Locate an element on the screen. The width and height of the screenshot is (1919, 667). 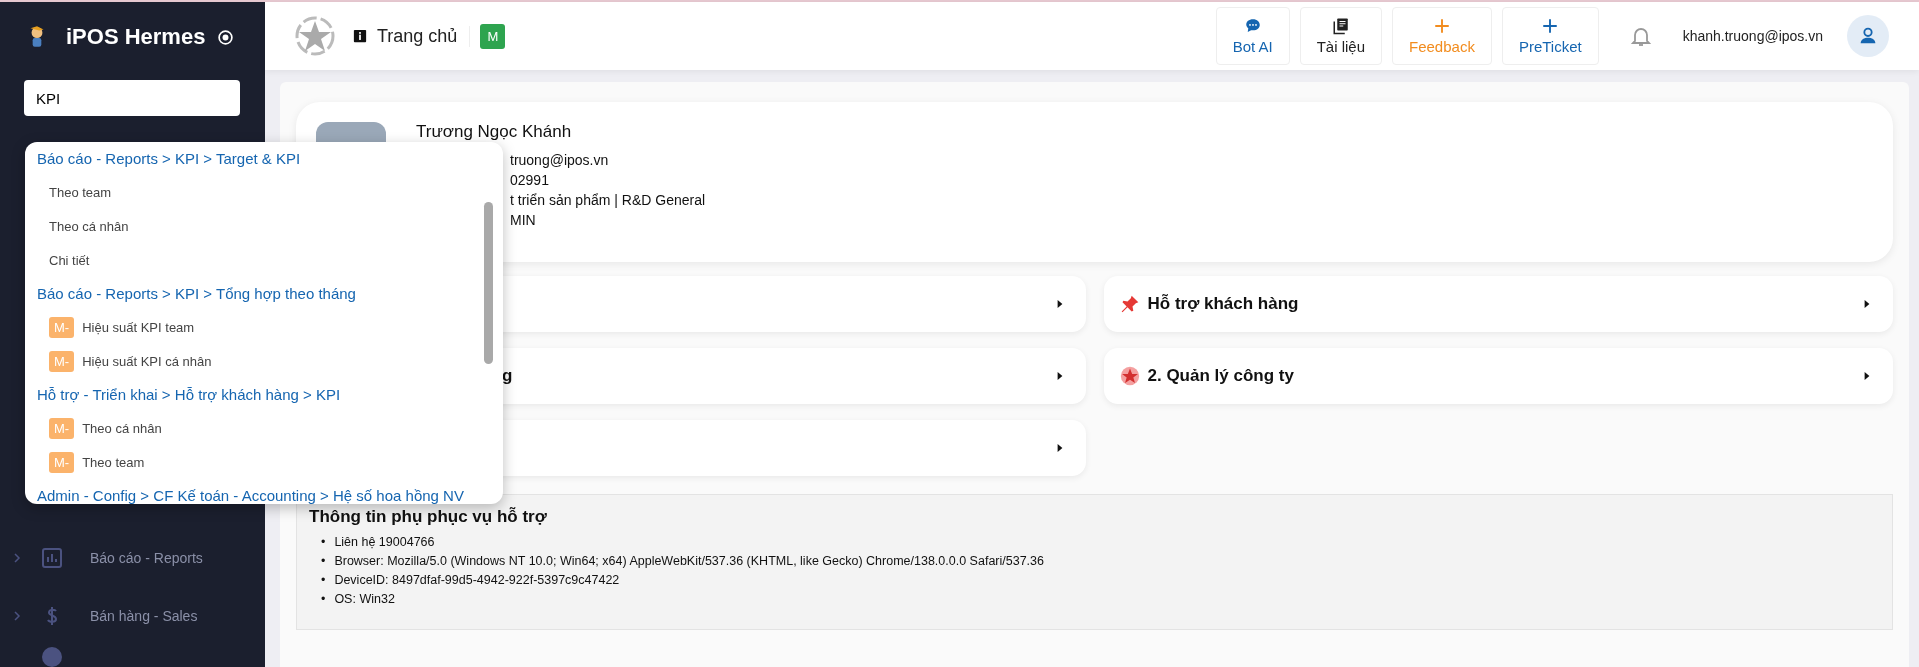
result-item: M- Hiệu suất KPI team is located at coordinates (256, 327).